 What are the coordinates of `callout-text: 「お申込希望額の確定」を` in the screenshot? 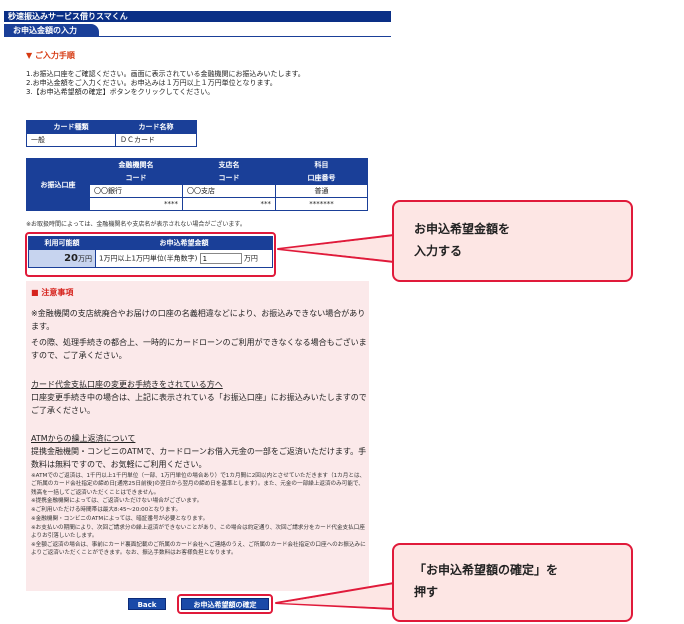 It's located at (486, 570).